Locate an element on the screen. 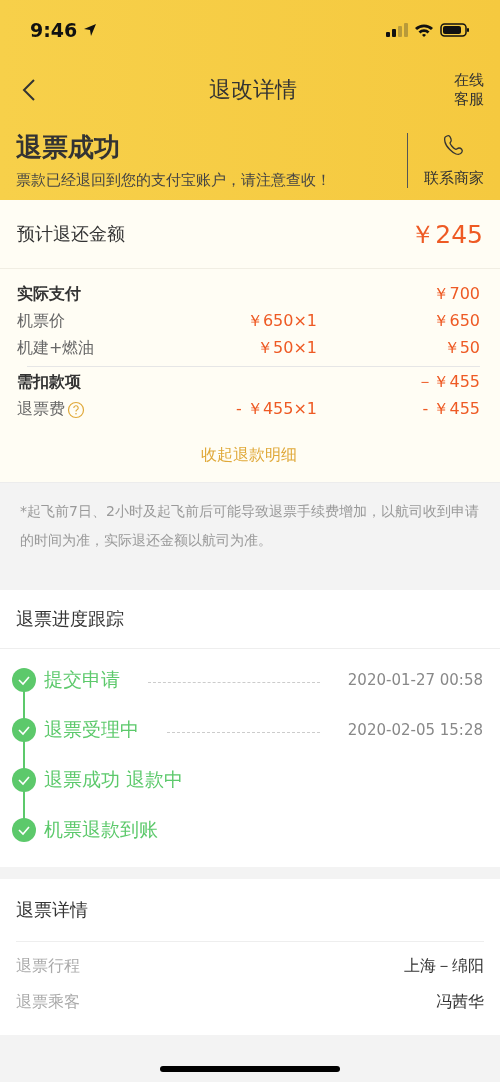 This screenshot has height=1082, width=500. progress-step-label: 退票成功 退款中 is located at coordinates (114, 779).